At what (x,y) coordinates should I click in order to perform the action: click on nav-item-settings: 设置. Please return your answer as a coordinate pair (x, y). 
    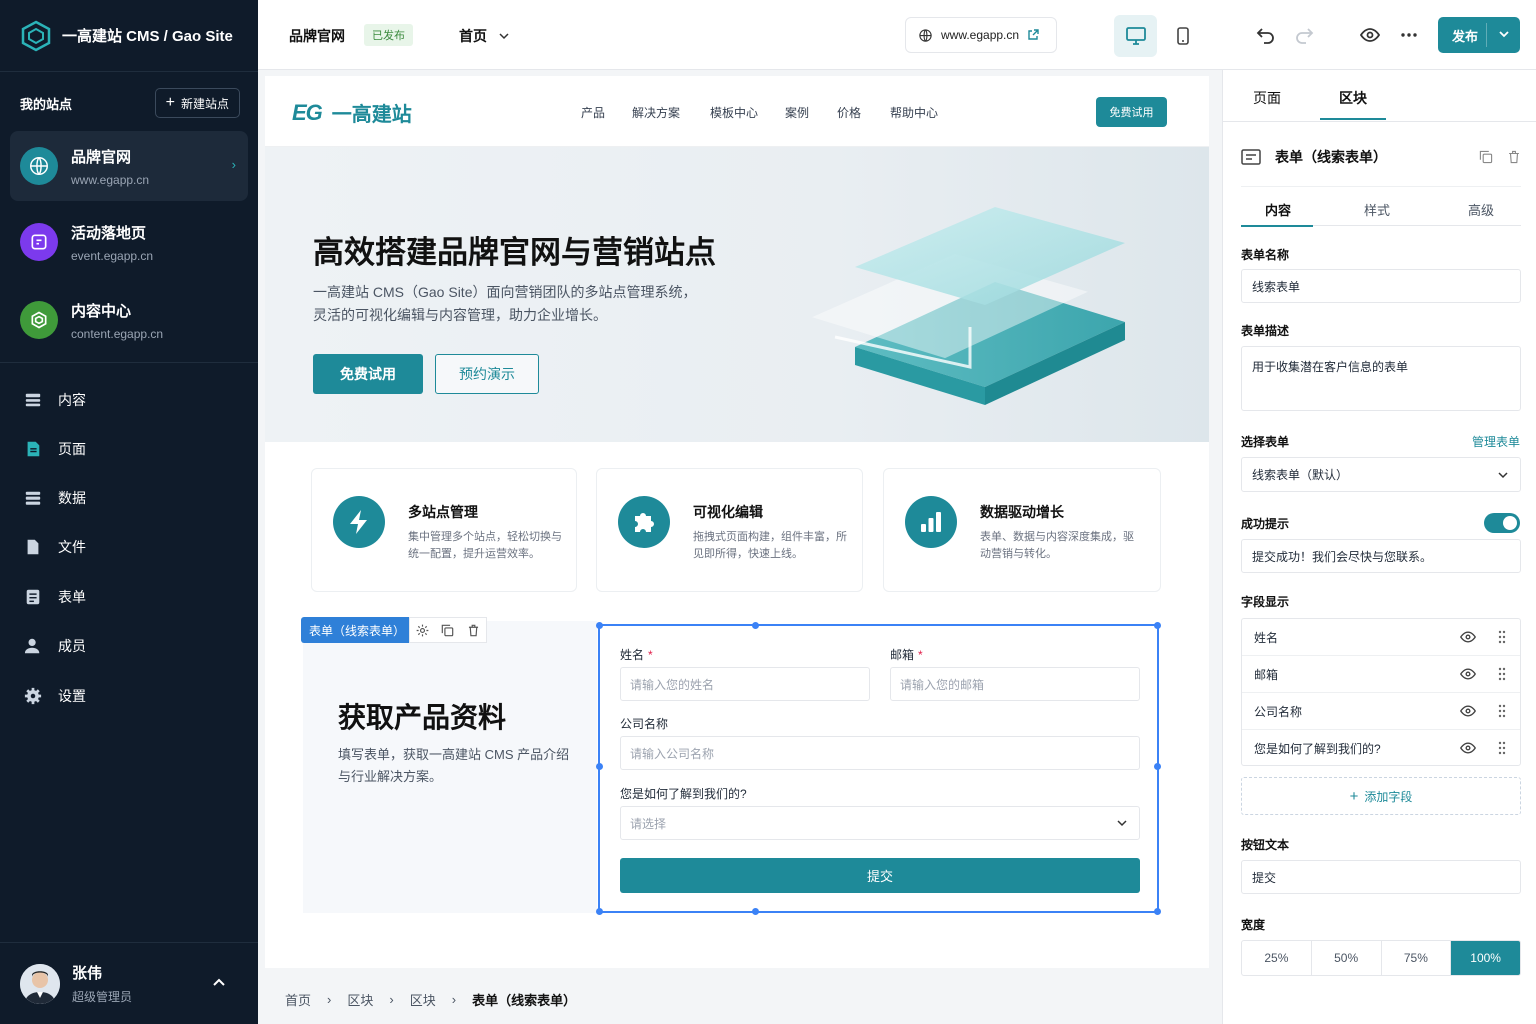
    Looking at the image, I should click on (129, 696).